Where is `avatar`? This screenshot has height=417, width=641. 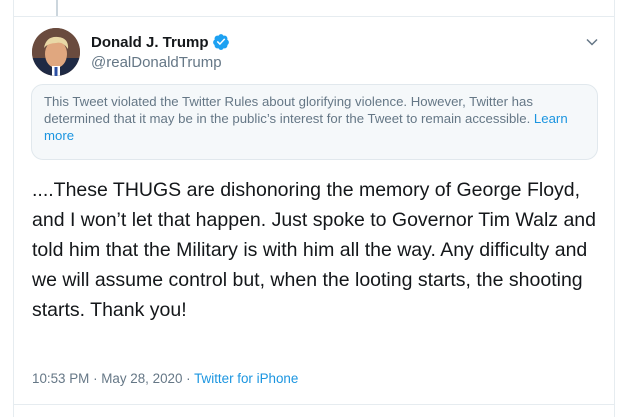
avatar is located at coordinates (56, 52).